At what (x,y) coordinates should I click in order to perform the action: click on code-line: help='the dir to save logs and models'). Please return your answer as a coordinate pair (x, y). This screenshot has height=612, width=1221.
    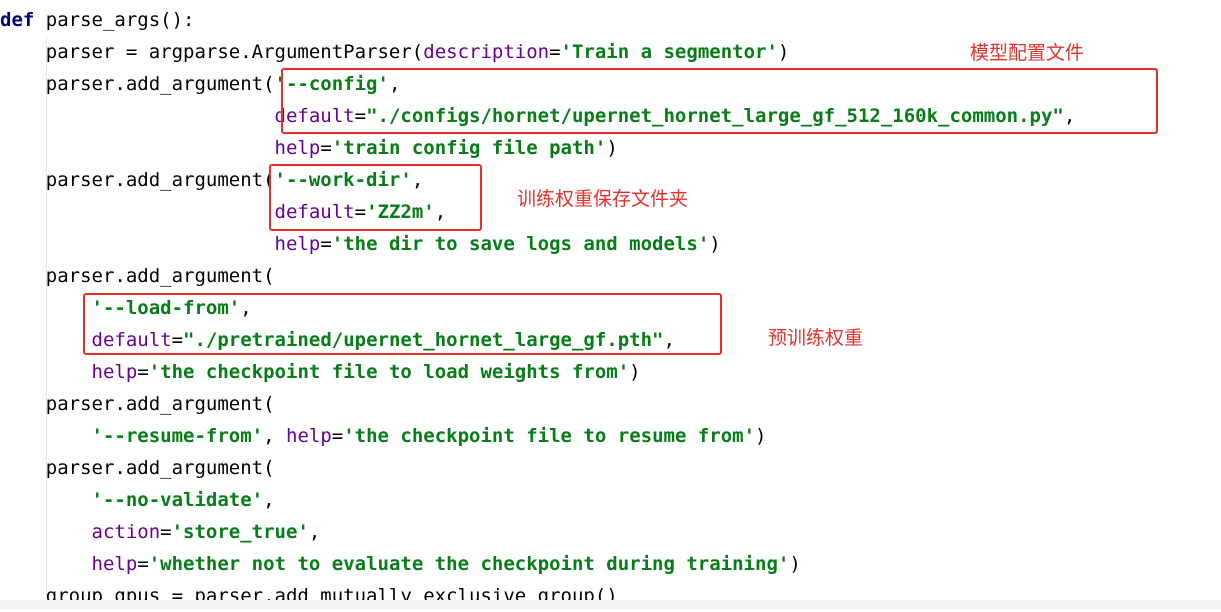
    Looking at the image, I should click on (360, 244).